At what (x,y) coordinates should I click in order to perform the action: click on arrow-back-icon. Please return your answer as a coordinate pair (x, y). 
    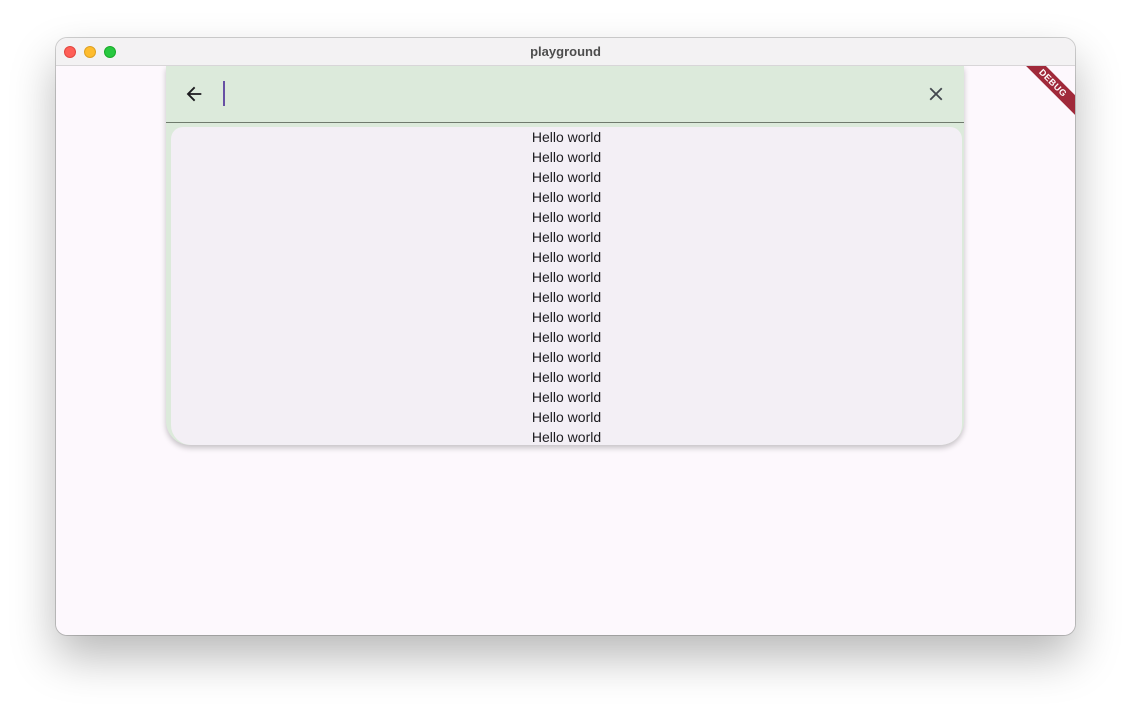
    Looking at the image, I should click on (194, 94).